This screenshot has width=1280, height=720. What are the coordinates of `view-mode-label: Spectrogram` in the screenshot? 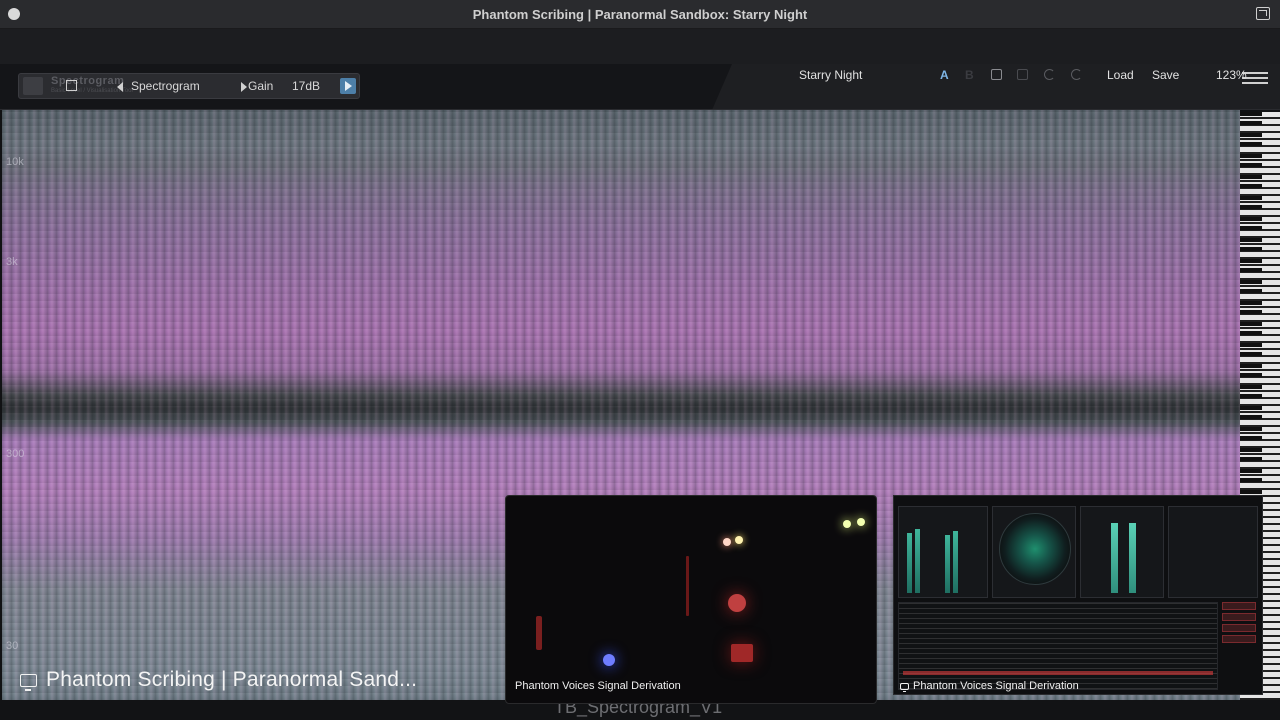 It's located at (165, 86).